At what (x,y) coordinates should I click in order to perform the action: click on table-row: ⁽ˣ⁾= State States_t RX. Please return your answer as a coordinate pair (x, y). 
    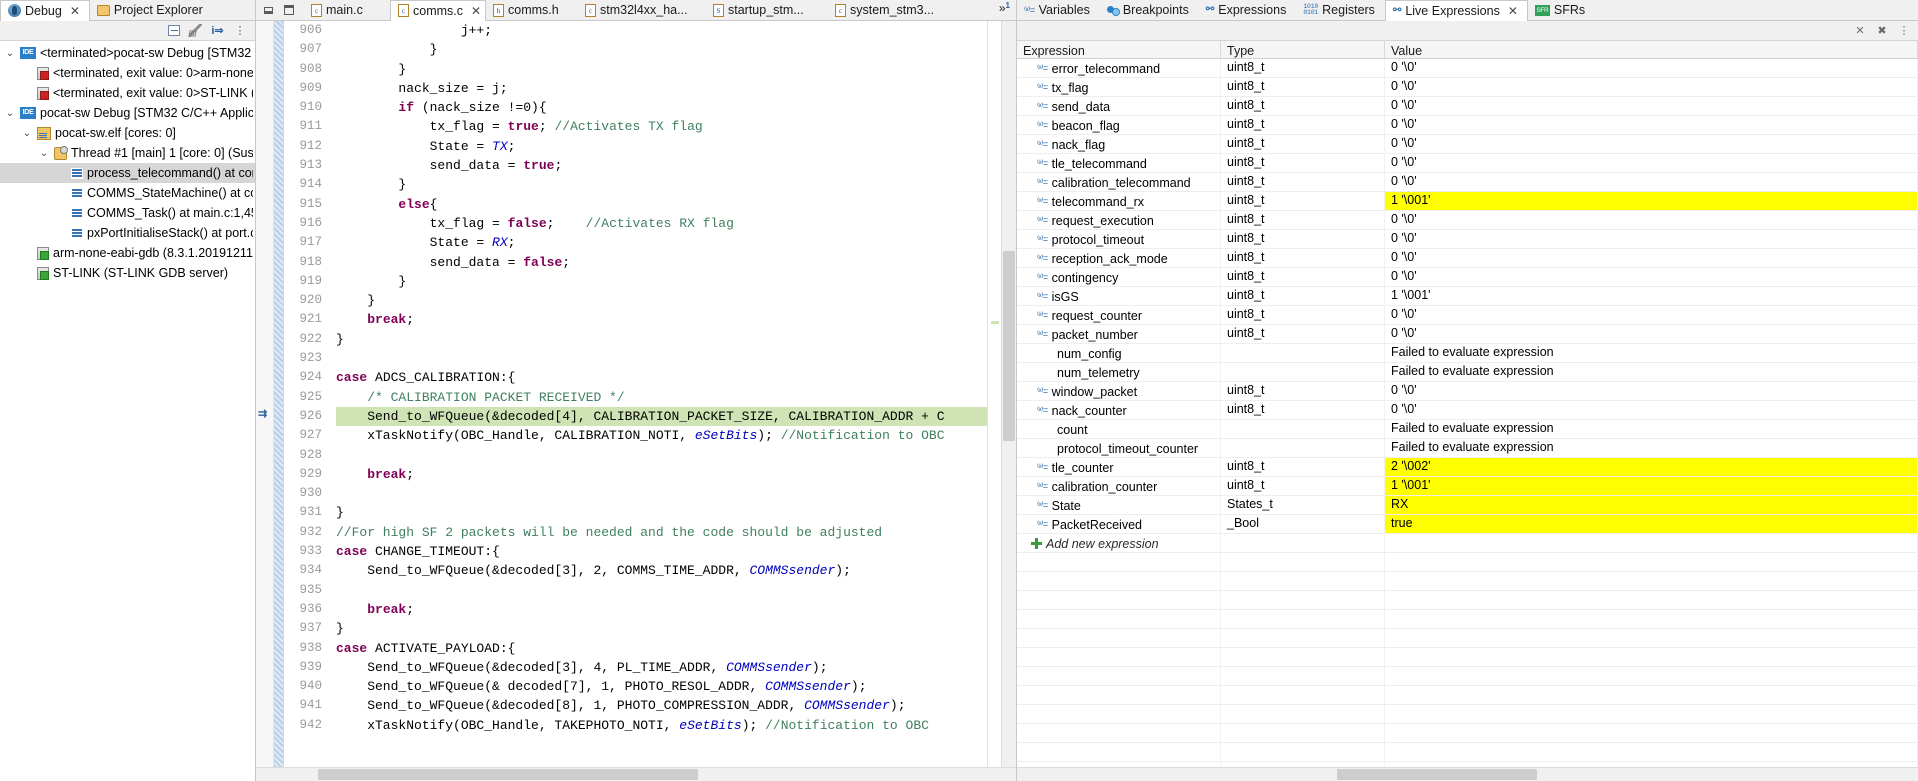
    Looking at the image, I should click on (1467, 505).